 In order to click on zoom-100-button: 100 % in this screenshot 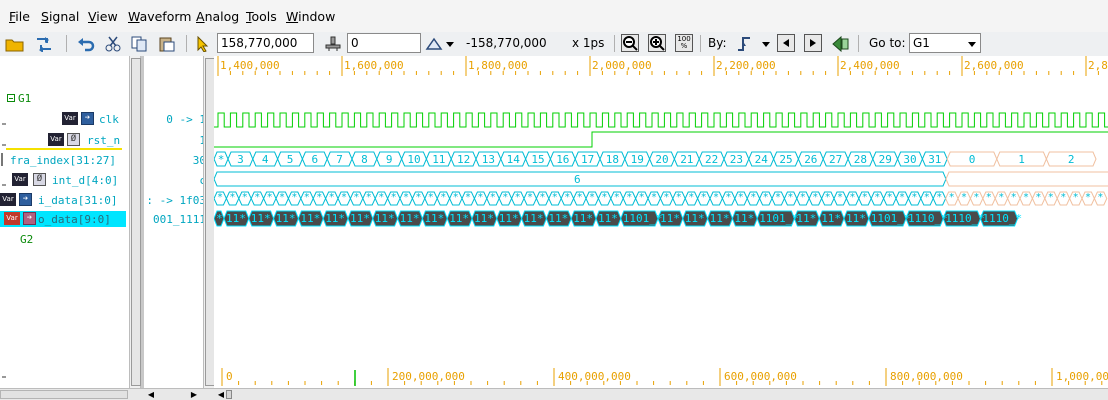, I will do `click(684, 43)`.